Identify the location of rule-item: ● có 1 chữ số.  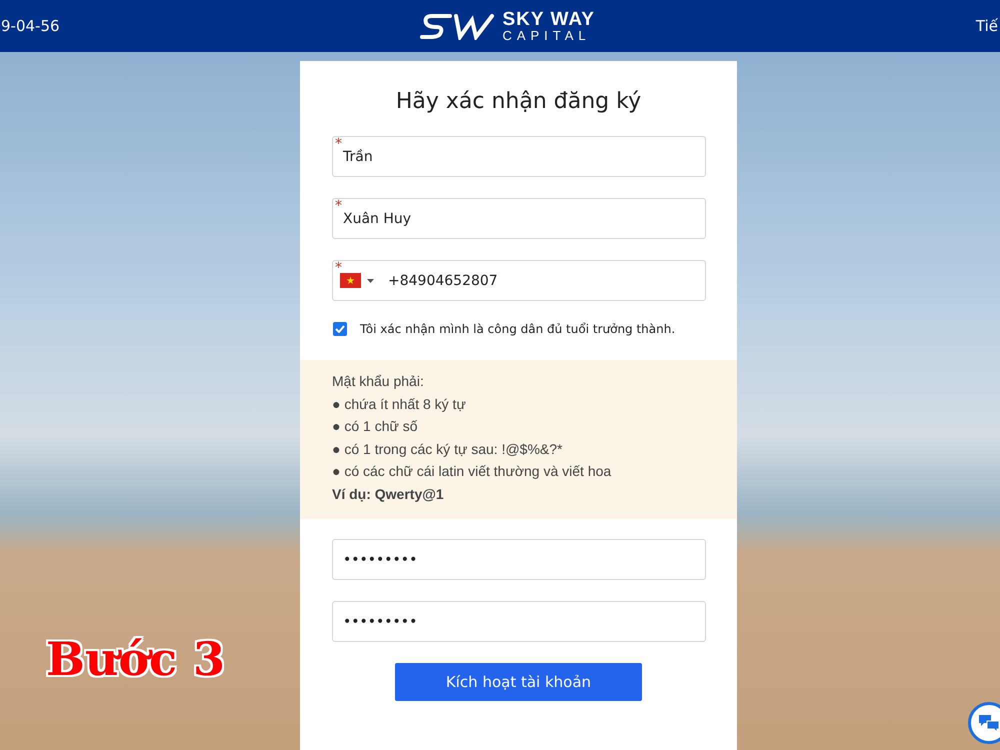
(375, 426).